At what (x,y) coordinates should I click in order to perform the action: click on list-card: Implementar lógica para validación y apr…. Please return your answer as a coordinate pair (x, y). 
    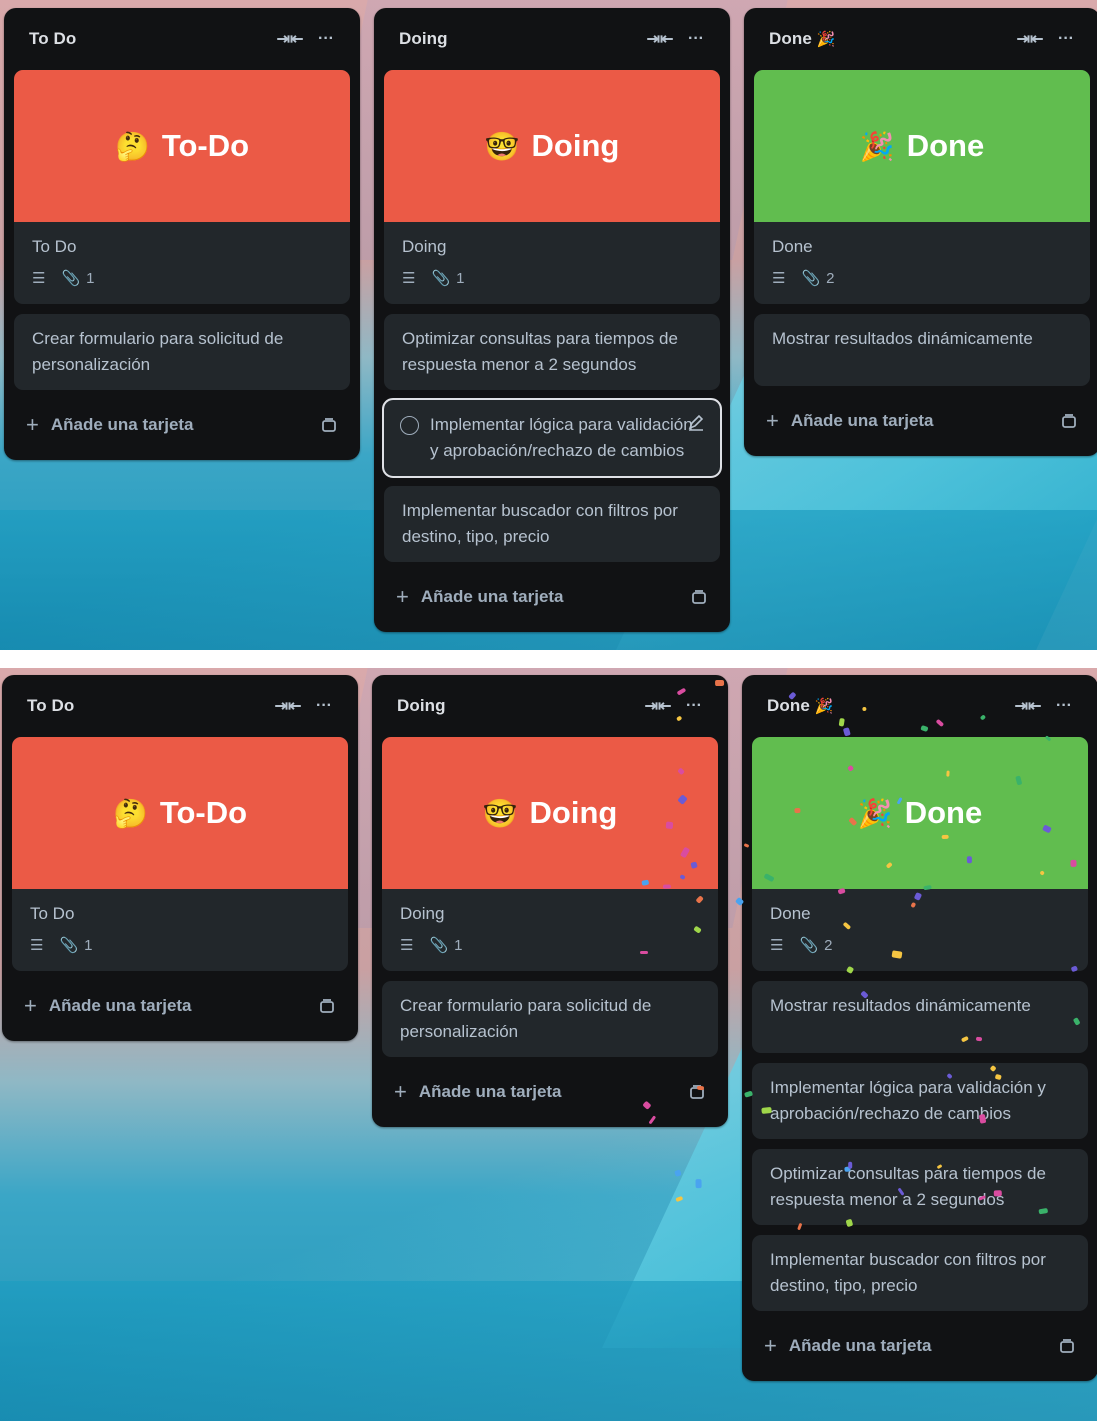
    Looking at the image, I should click on (920, 1101).